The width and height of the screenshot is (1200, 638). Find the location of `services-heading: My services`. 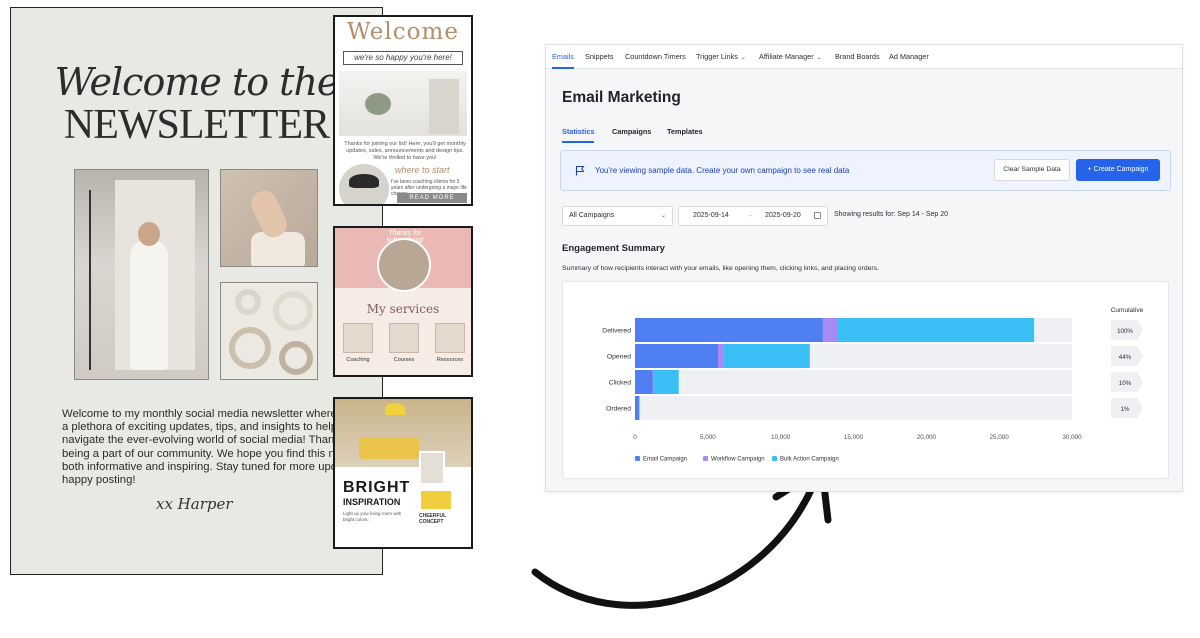

services-heading: My services is located at coordinates (403, 309).